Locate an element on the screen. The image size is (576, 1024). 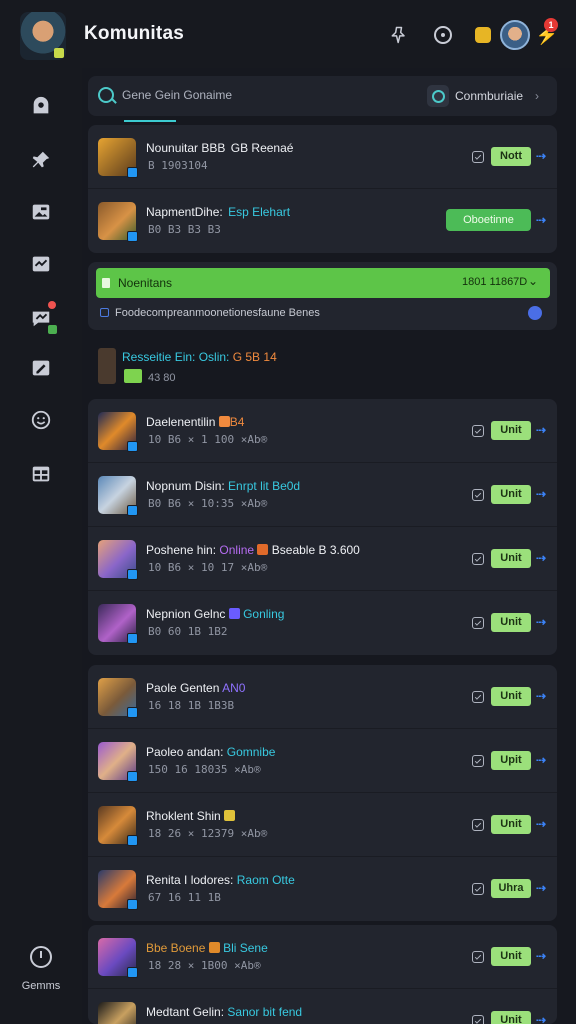
category-filter: Conmburiaie › is located at coordinates (483, 96).